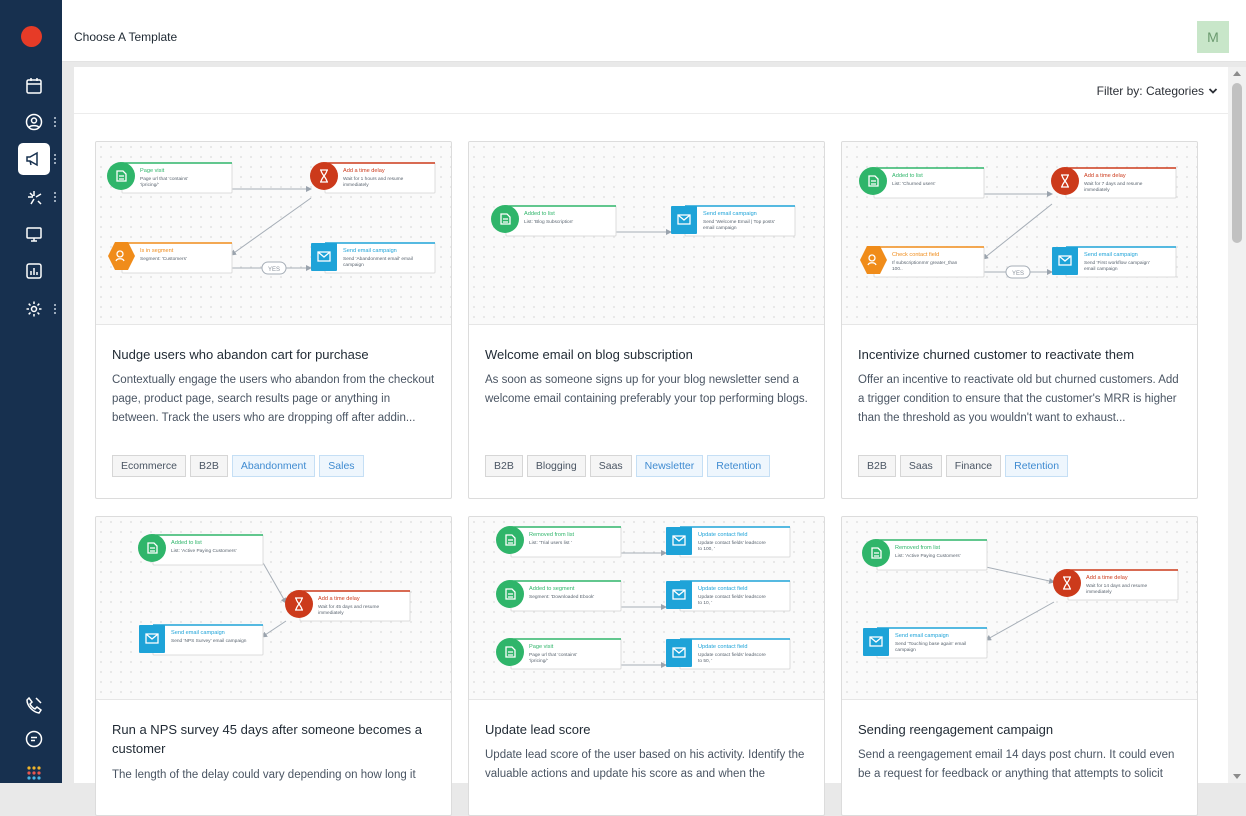  What do you see at coordinates (1116, 586) in the screenshot?
I see `svg-text: Wait for 14 days and resume` at bounding box center [1116, 586].